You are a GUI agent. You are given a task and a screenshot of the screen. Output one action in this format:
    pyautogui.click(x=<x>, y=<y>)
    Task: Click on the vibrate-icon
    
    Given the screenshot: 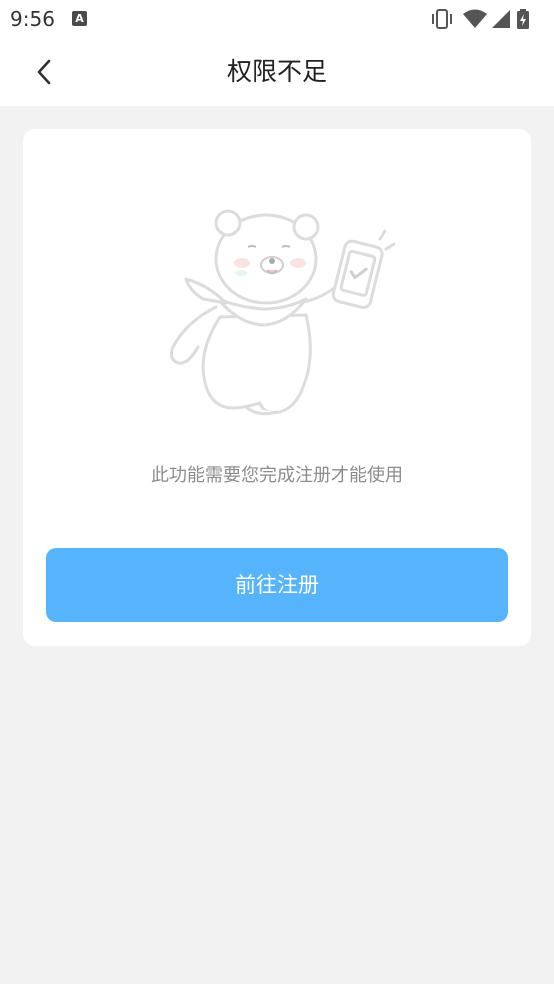 What is the action you would take?
    pyautogui.click(x=442, y=19)
    